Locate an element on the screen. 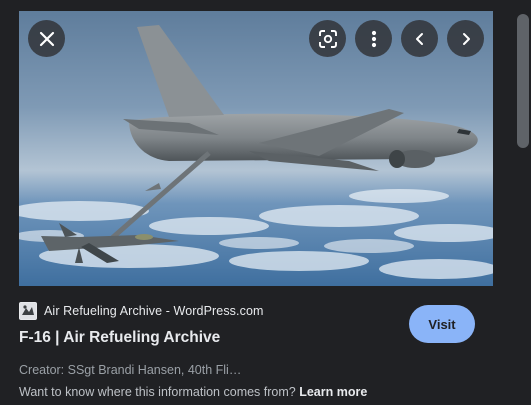  lens-icon is located at coordinates (327, 38).